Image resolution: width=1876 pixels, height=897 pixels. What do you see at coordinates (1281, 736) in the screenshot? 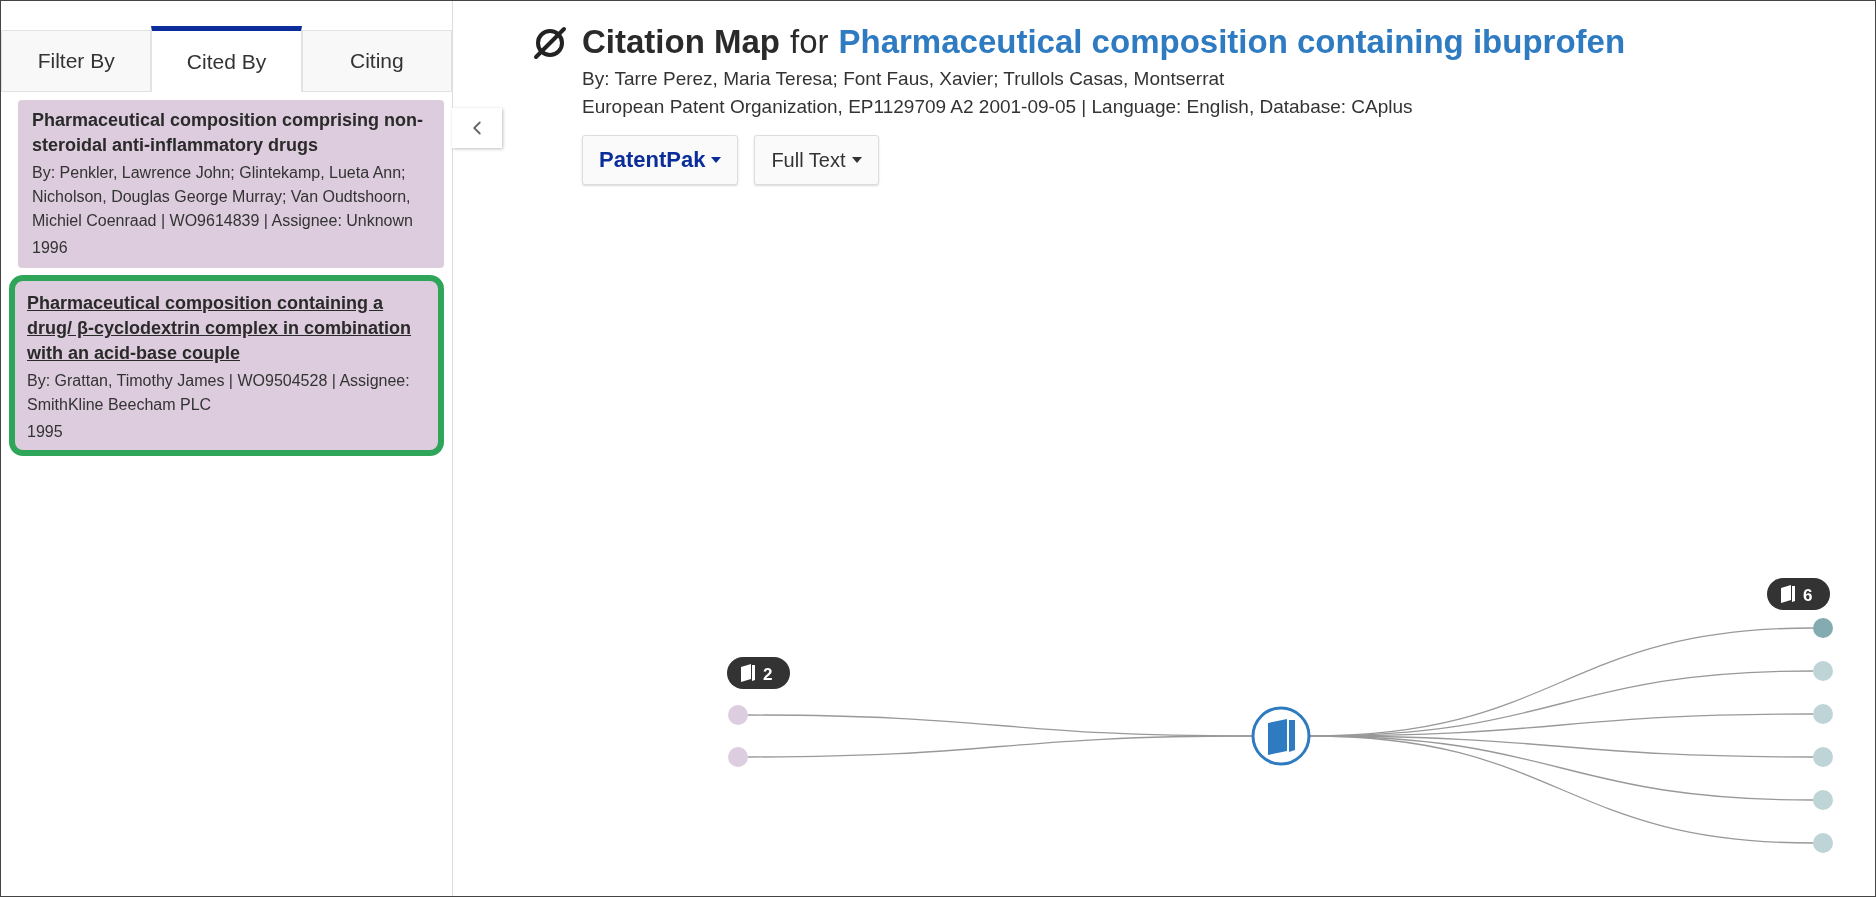
I see `patent-node` at bounding box center [1281, 736].